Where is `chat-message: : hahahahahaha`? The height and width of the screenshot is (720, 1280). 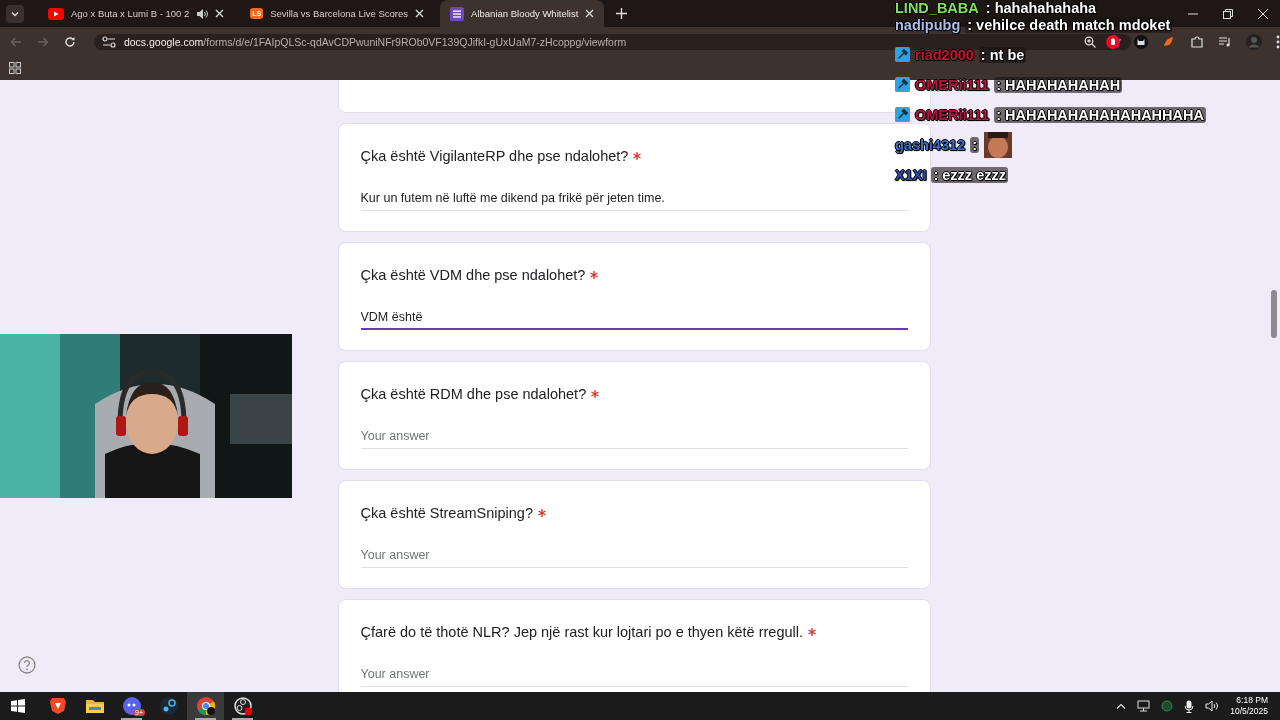 chat-message: : hahahahahaha is located at coordinates (1041, 8).